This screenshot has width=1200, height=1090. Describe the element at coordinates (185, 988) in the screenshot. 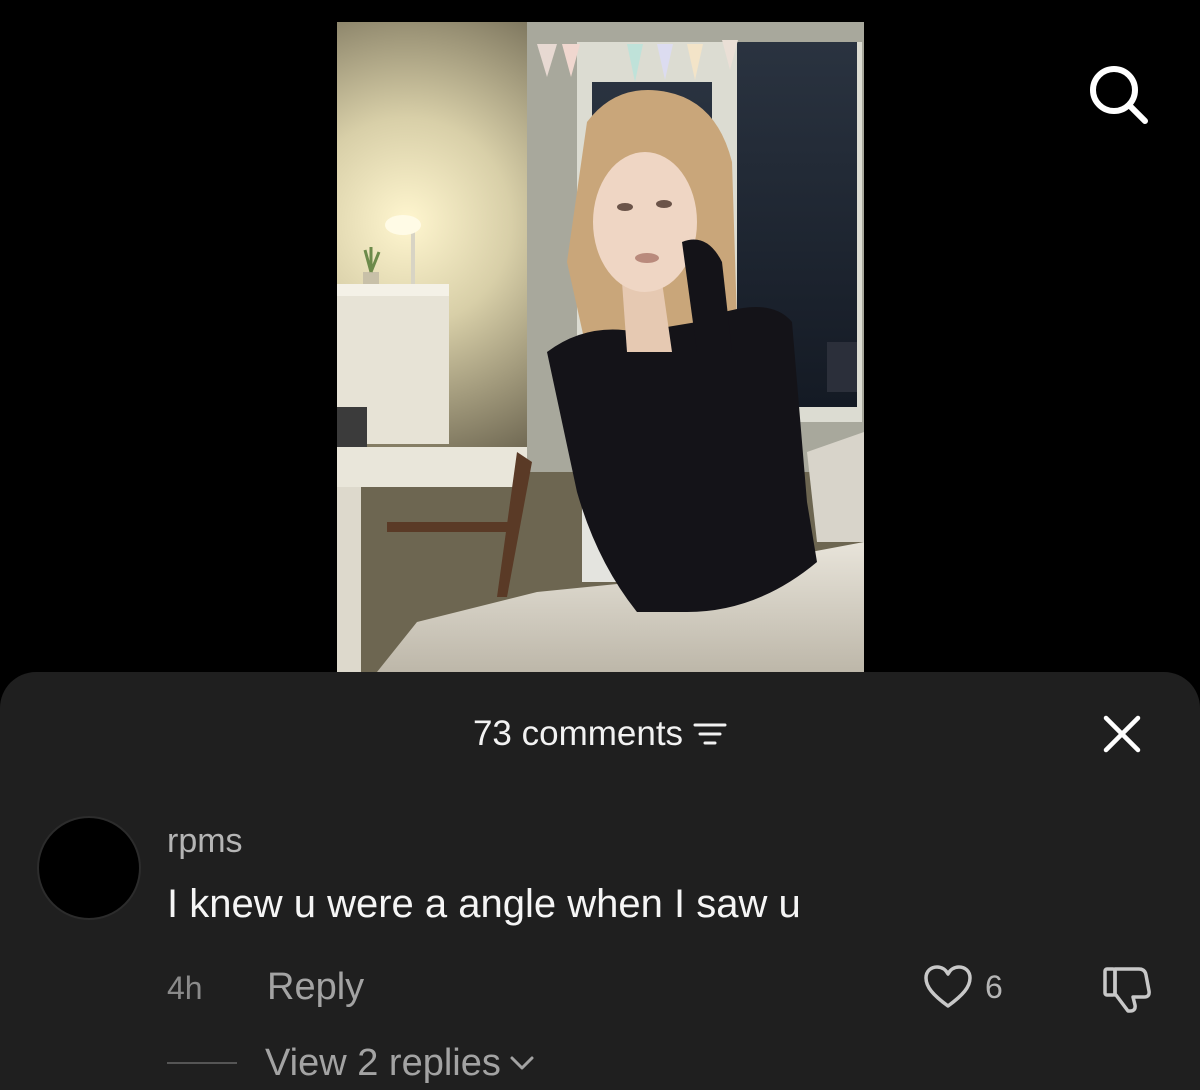

I see `comment-timestamp: 4h` at that location.